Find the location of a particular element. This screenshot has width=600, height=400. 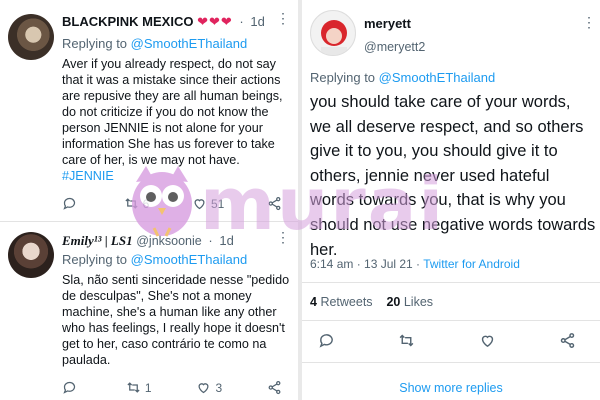

display-name: meryett is located at coordinates (387, 23).